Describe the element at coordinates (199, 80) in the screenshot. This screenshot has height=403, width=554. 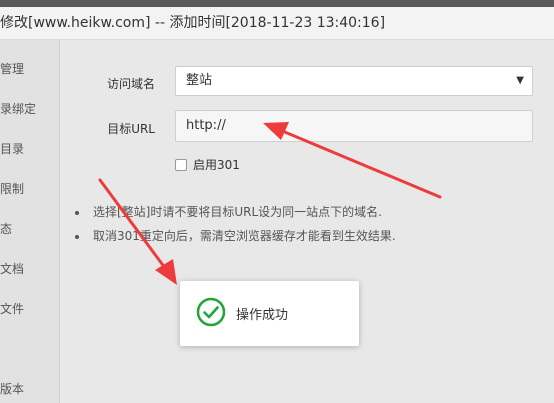
I see `domain-select-value: 整站` at that location.